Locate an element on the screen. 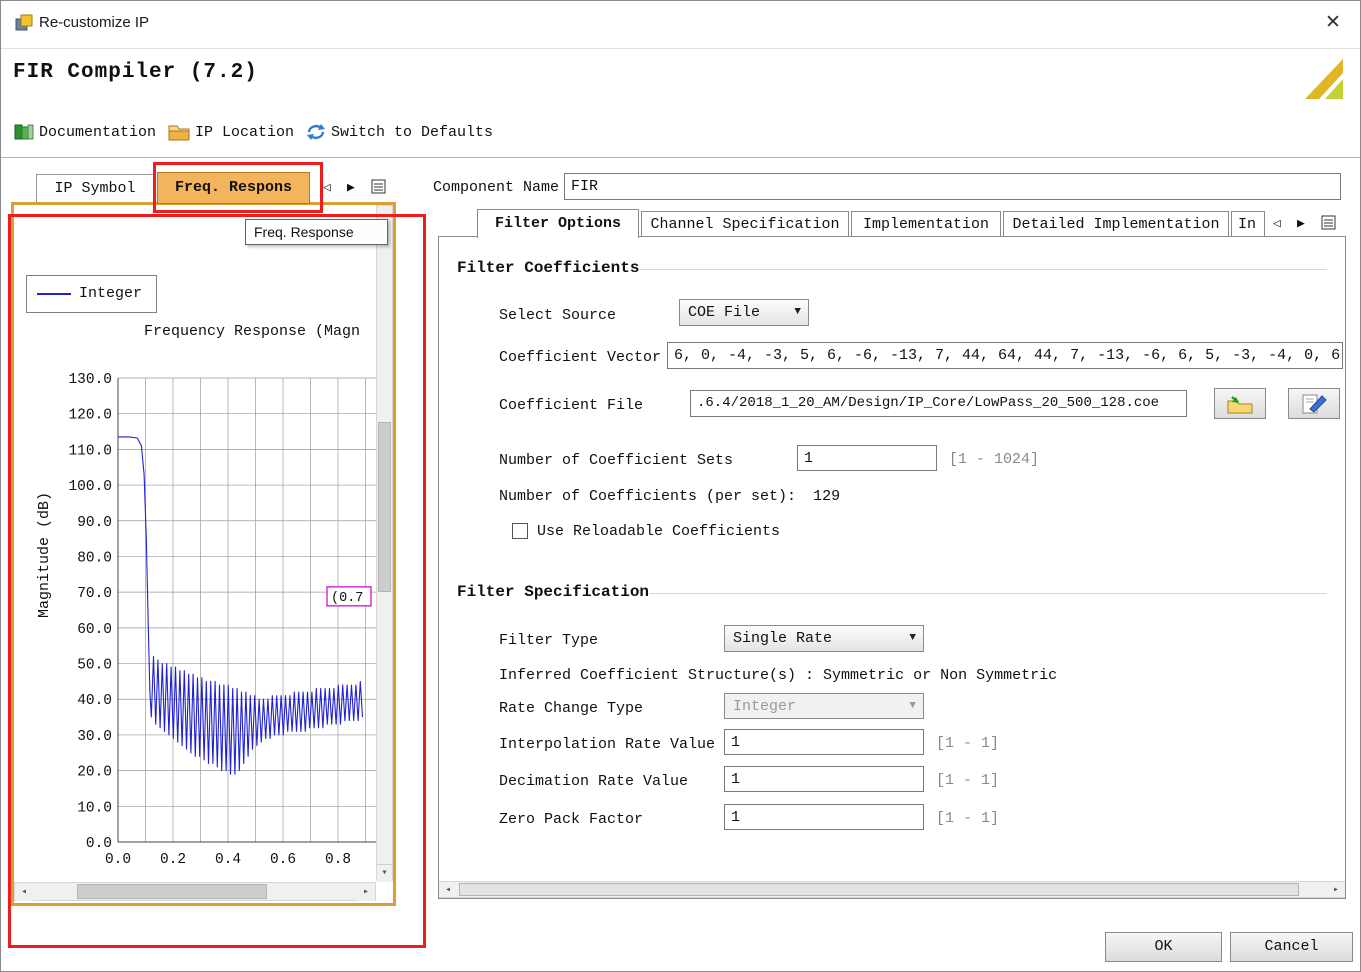 Image resolution: width=1361 pixels, height=972 pixels. chart-scroll-right-icon: ▸ is located at coordinates (366, 892).